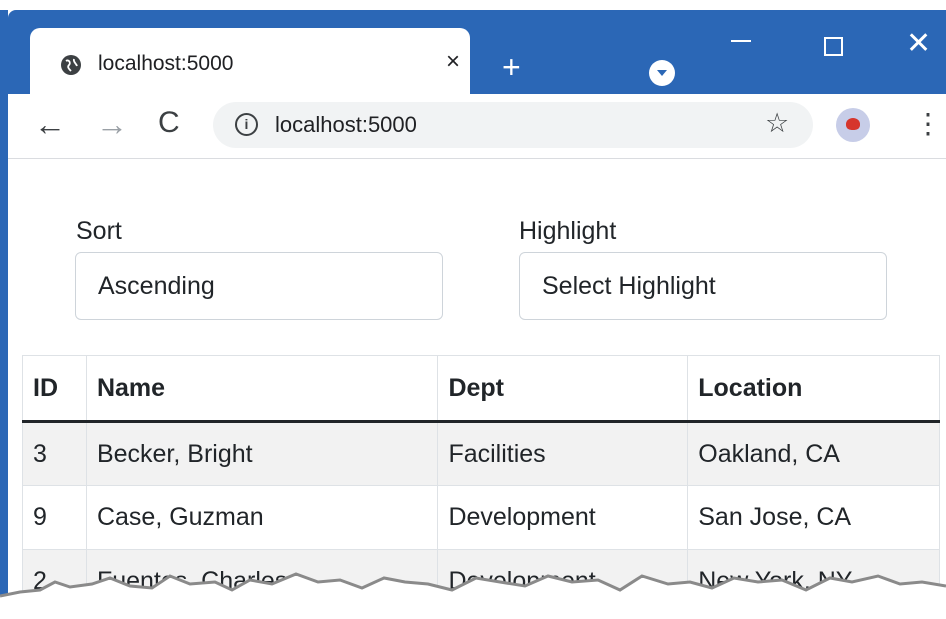  What do you see at coordinates (250, 66) in the screenshot?
I see `tab-localhost: localhost:5000 ×` at bounding box center [250, 66].